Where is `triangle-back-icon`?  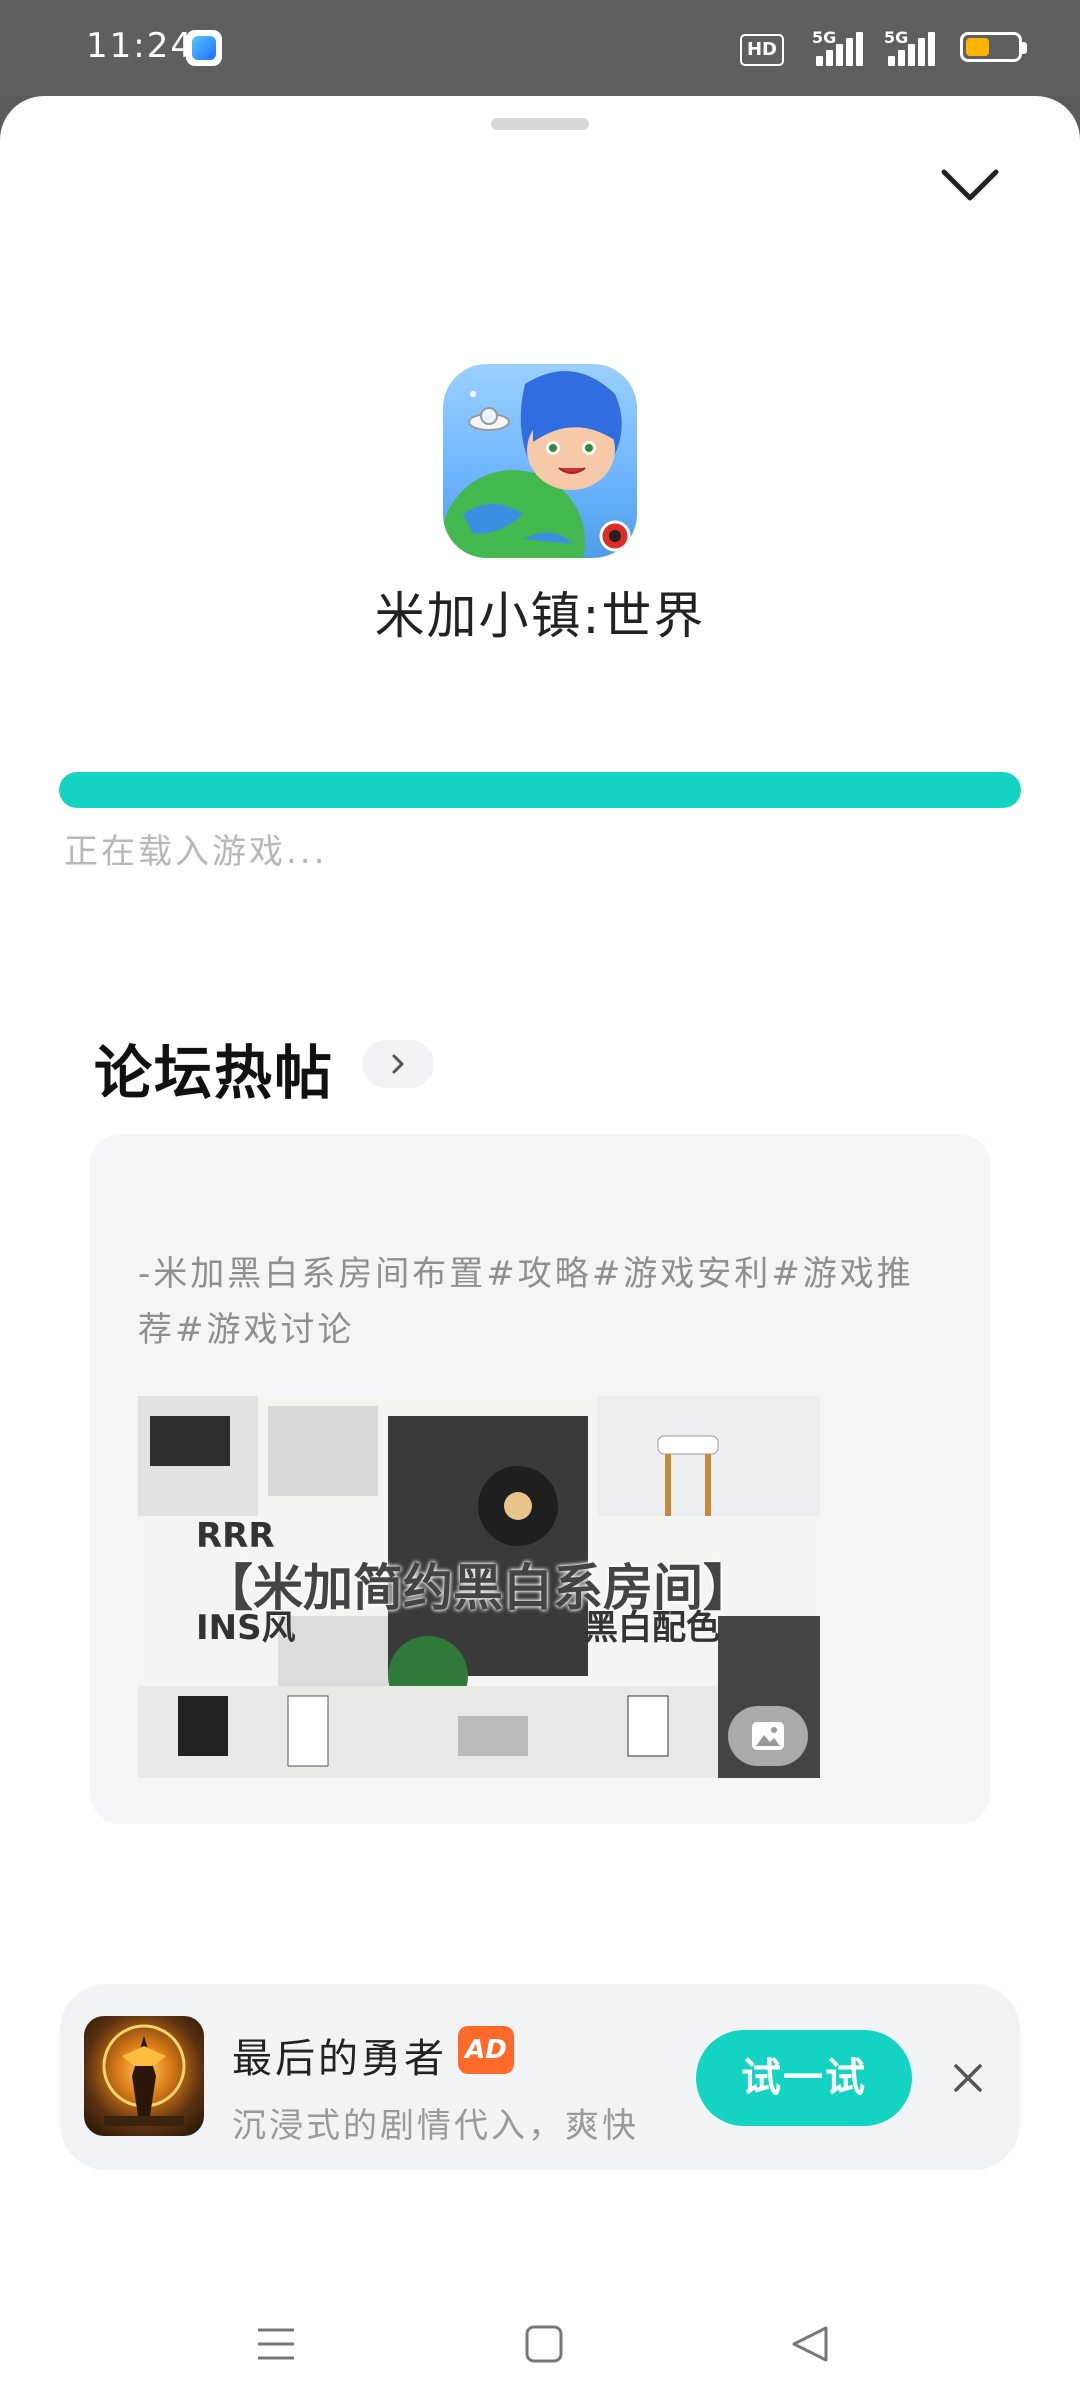
triangle-back-icon is located at coordinates (810, 2344).